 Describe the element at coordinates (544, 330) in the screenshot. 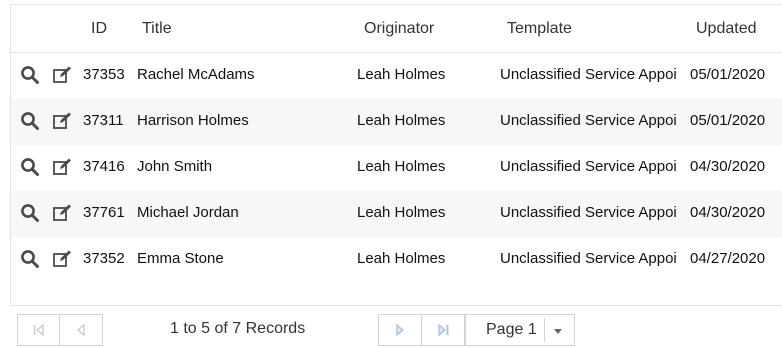

I see `page-select-divider` at that location.